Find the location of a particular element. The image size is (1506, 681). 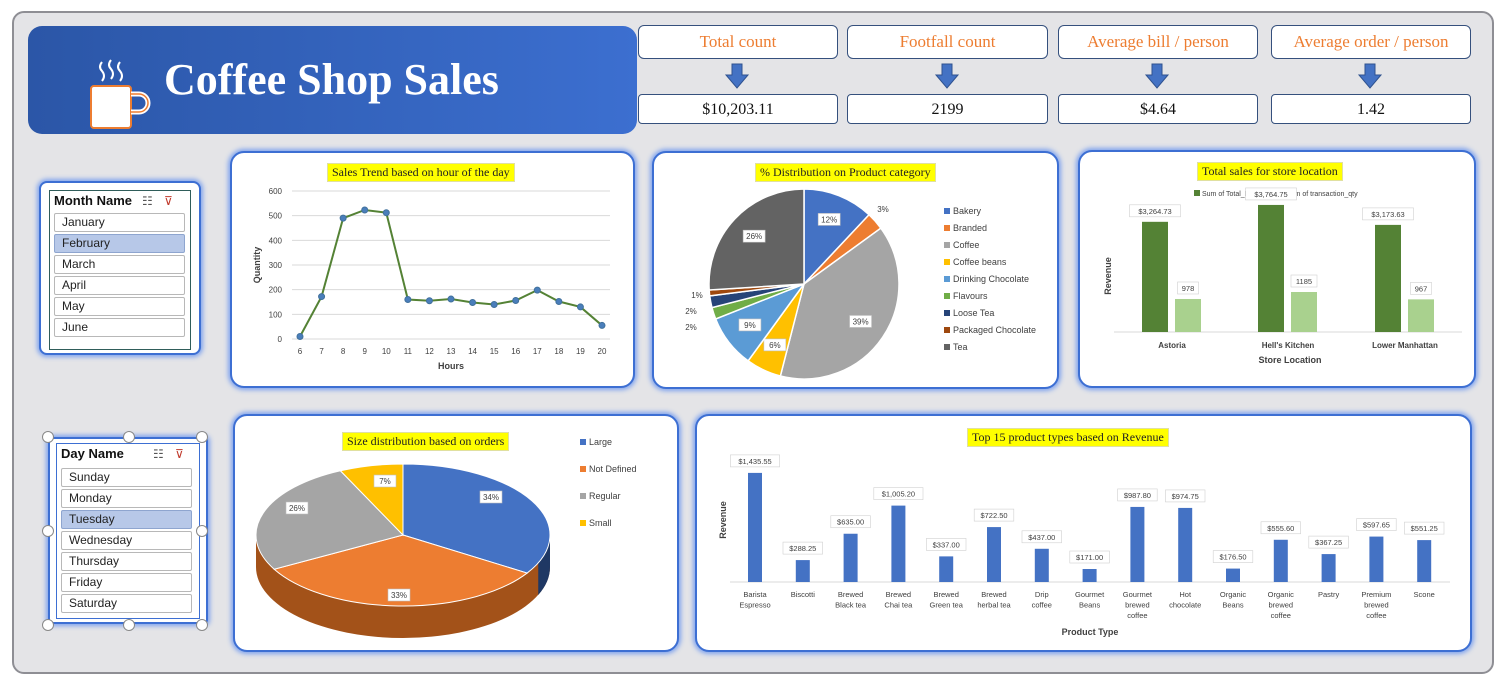

legend-entry: Packaged Chocolate is located at coordinates (994, 330).